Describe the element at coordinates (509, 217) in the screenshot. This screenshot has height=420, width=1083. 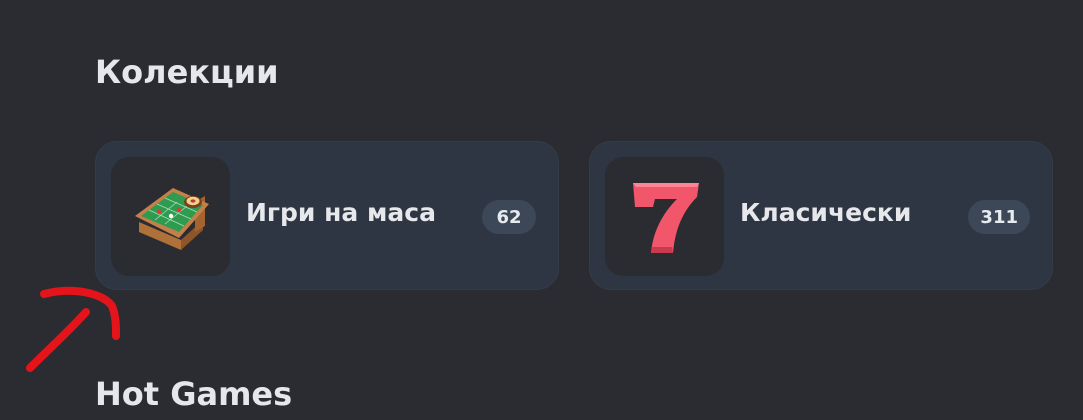
I see `collection-count-badge: 62` at that location.